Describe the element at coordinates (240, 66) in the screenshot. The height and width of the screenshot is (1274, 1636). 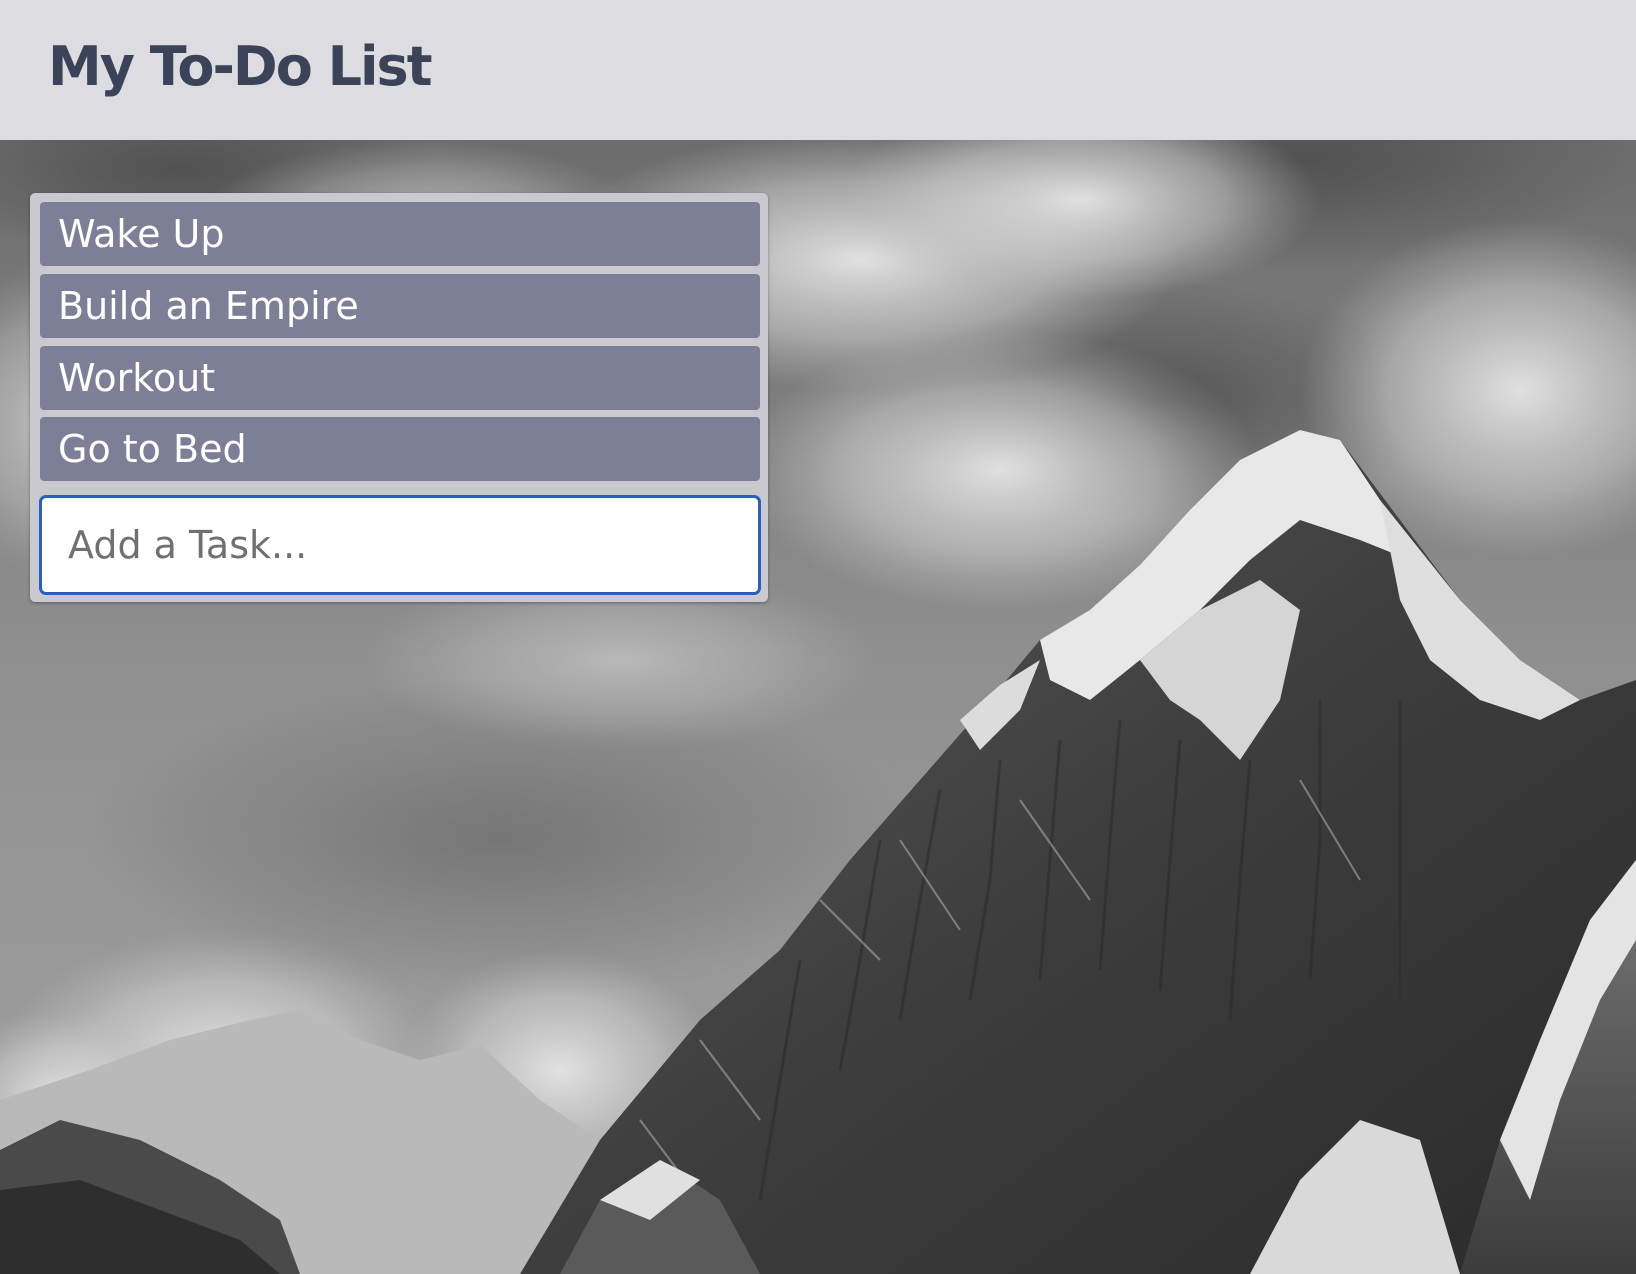
I see `page-title: My To-Do List` at that location.